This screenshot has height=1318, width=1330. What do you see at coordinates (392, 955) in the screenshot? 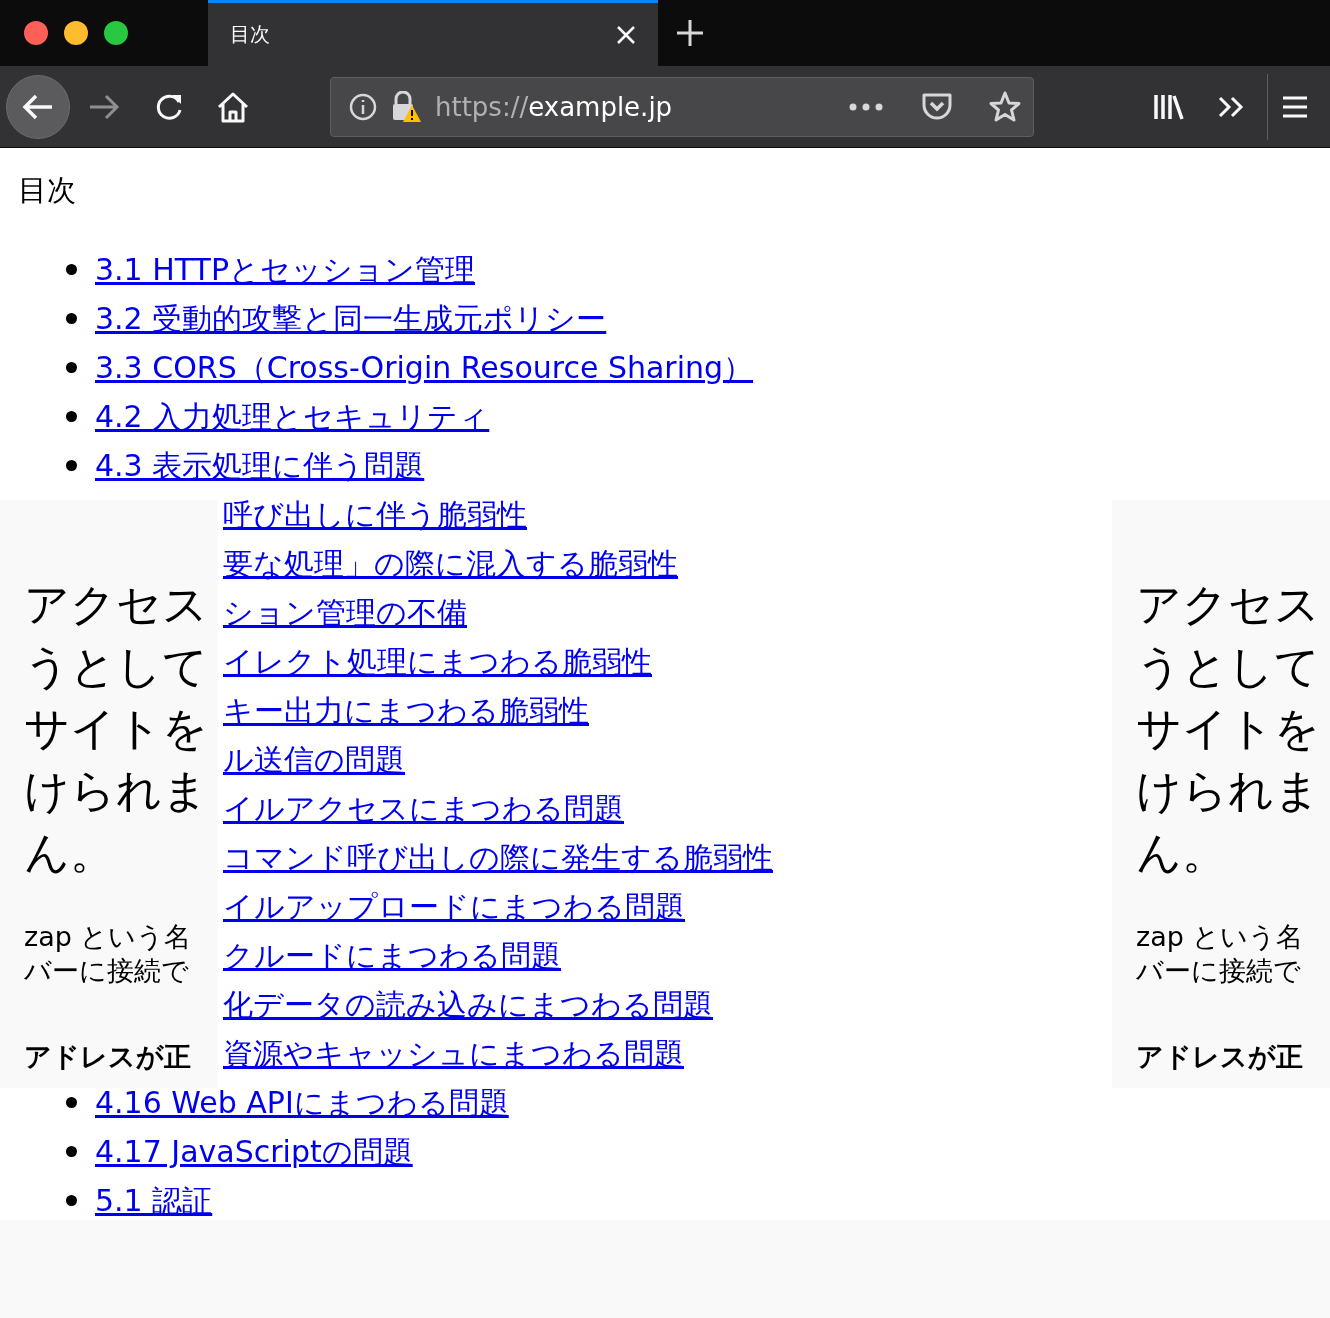
I see `toc-link: クルードにまつわる問題` at bounding box center [392, 955].